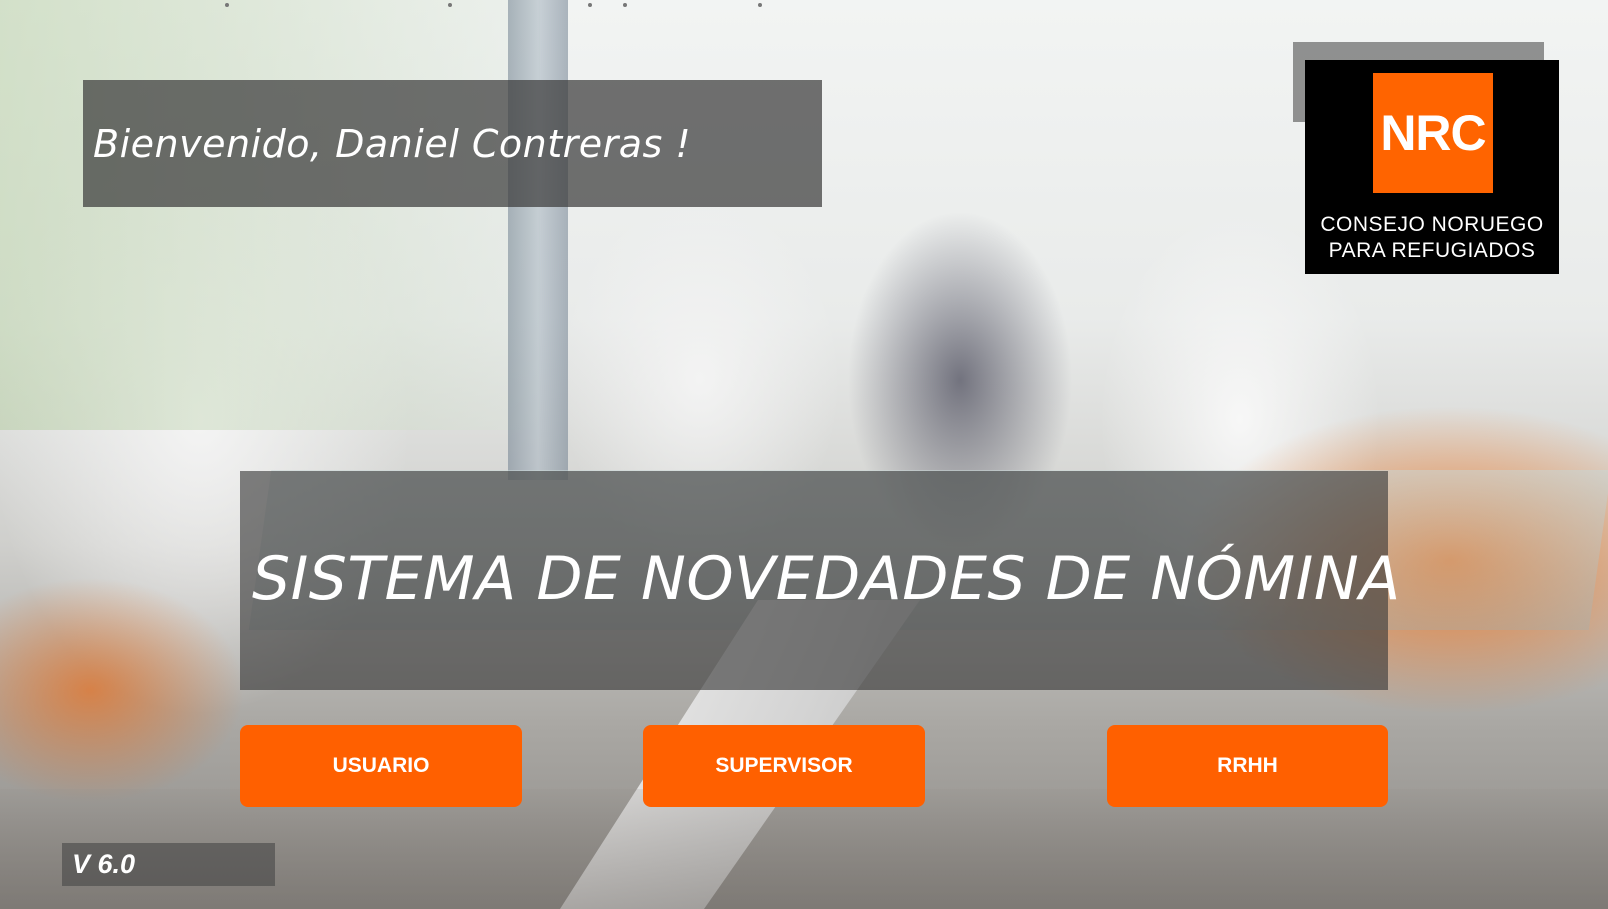  Describe the element at coordinates (1432, 250) in the screenshot. I see `logo-caption-line2: PARA REFUGIADOS` at that location.